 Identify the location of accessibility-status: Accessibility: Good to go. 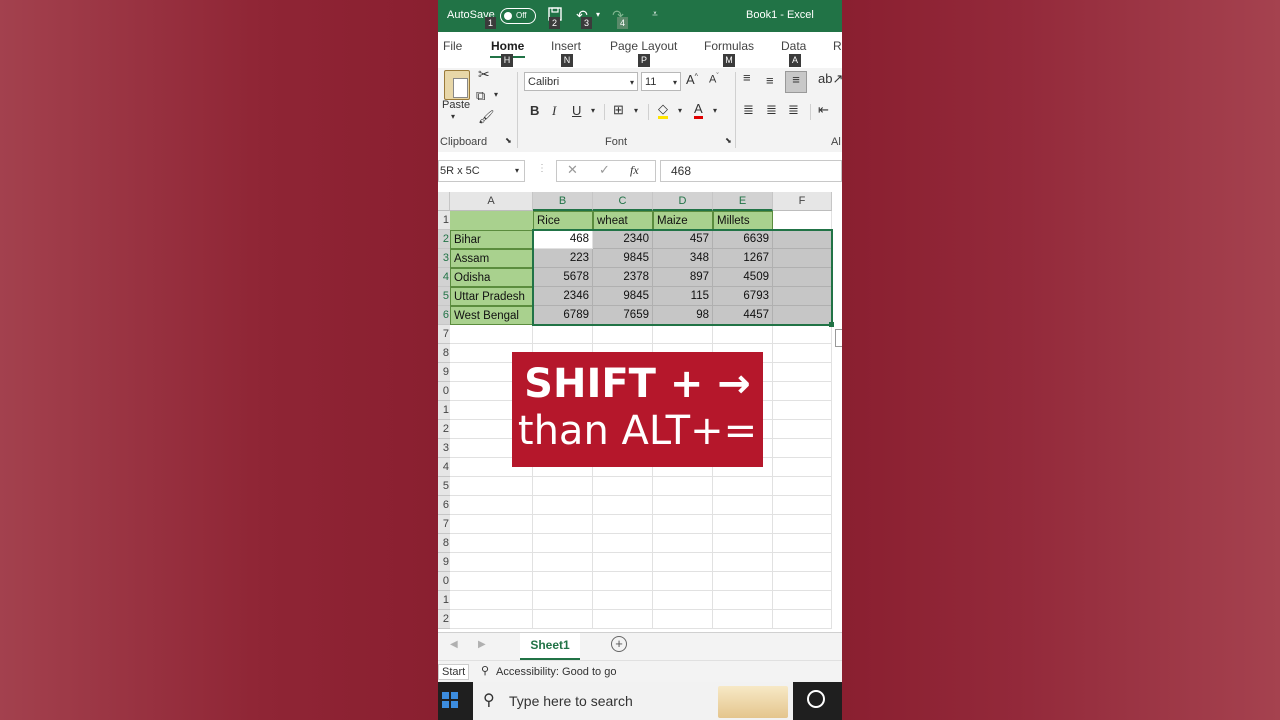
(556, 672).